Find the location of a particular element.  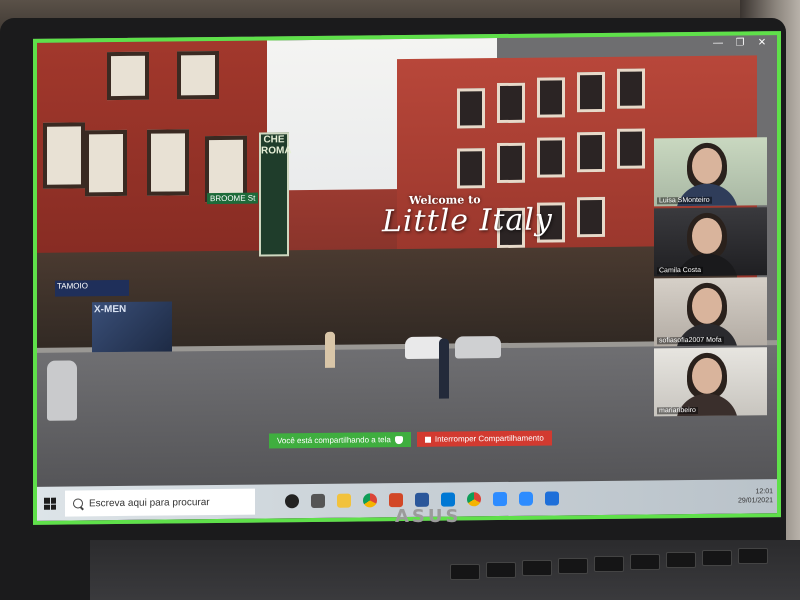

minimize-icon: — is located at coordinates (718, 44).